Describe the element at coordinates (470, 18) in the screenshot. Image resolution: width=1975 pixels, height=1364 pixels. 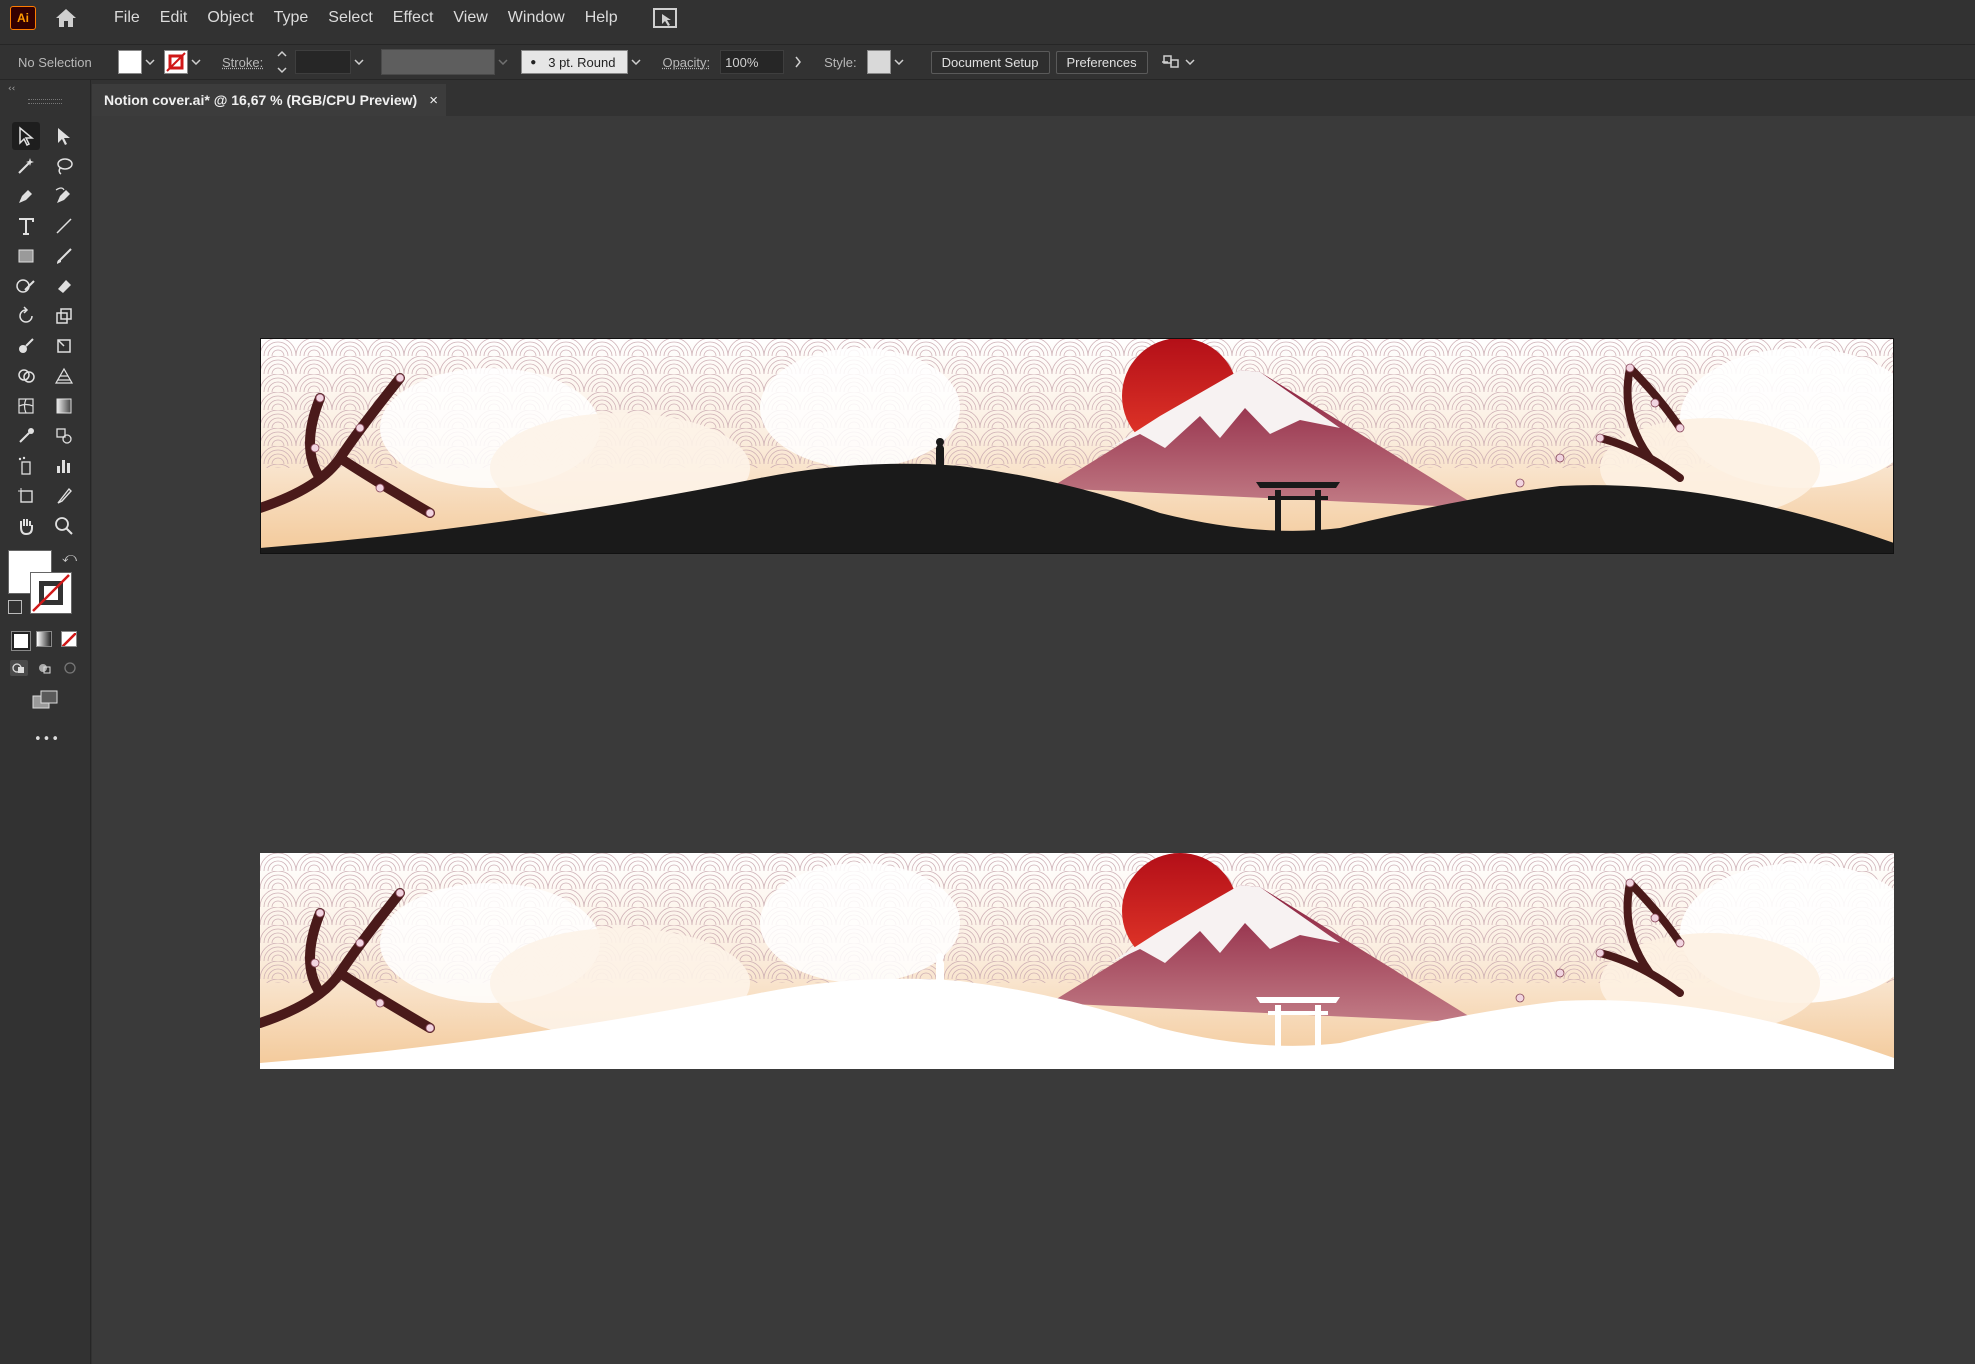
I see `menu-view: View` at that location.